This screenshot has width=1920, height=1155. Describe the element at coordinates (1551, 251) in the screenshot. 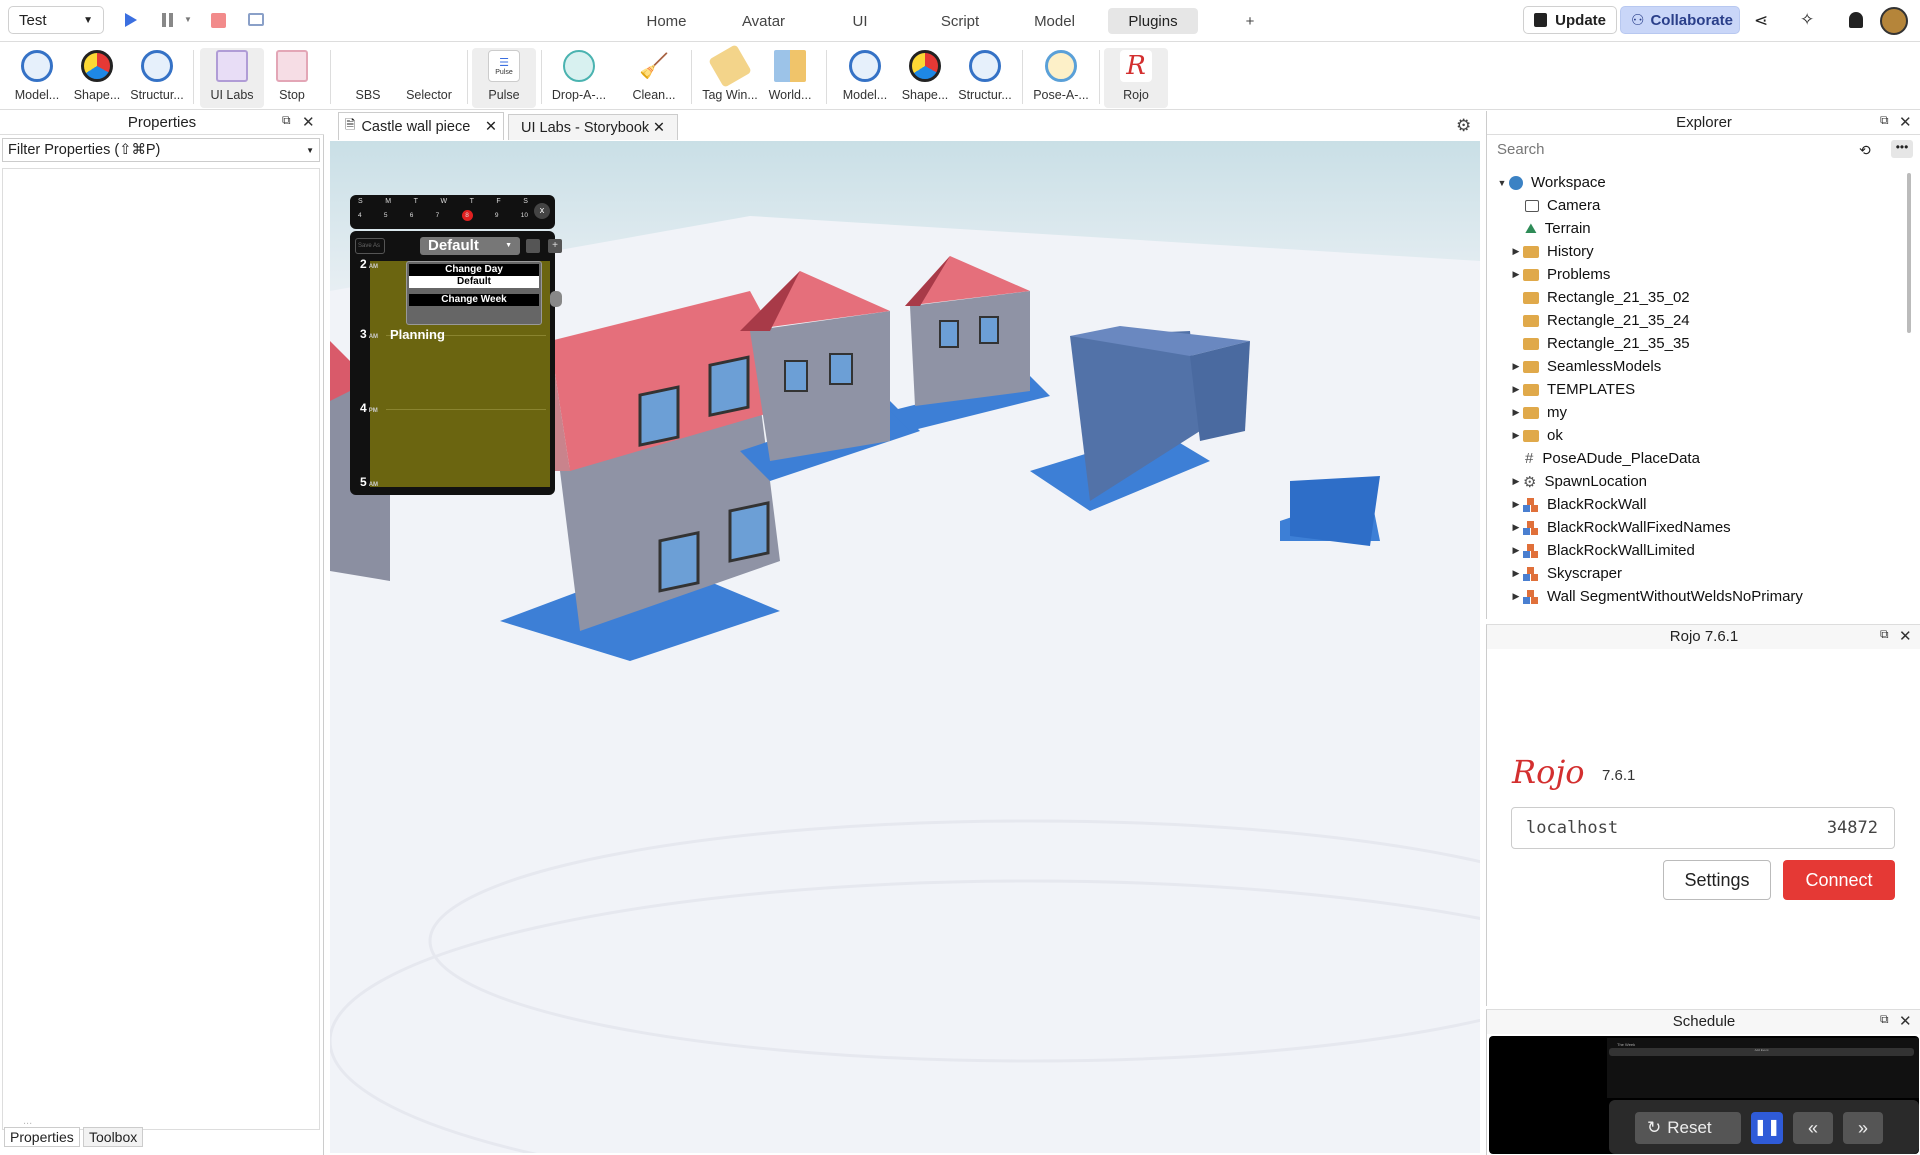

I see `tree-item-history: ▶ History` at that location.